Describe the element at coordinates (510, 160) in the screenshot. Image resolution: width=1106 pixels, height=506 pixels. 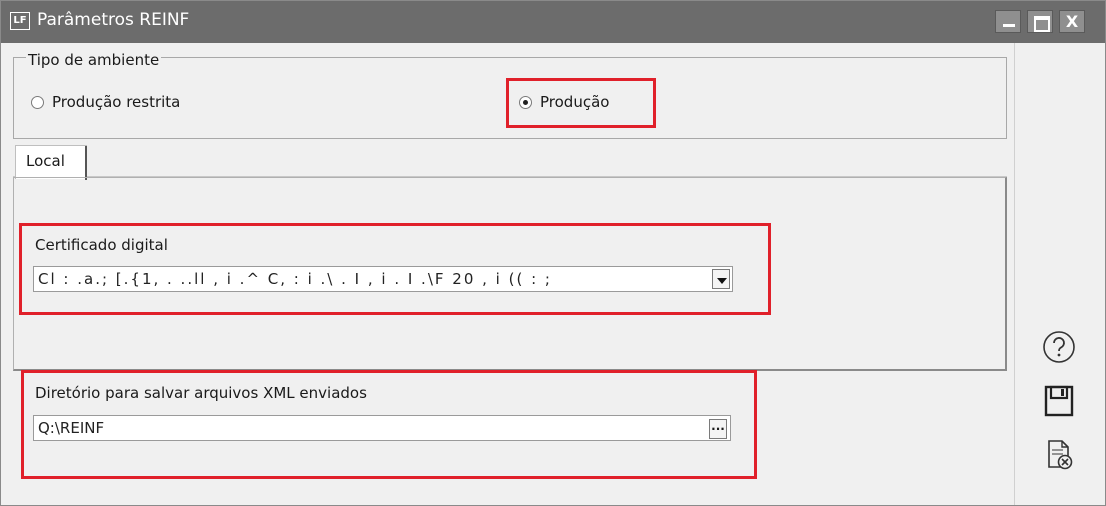
I see `tab-strip` at that location.